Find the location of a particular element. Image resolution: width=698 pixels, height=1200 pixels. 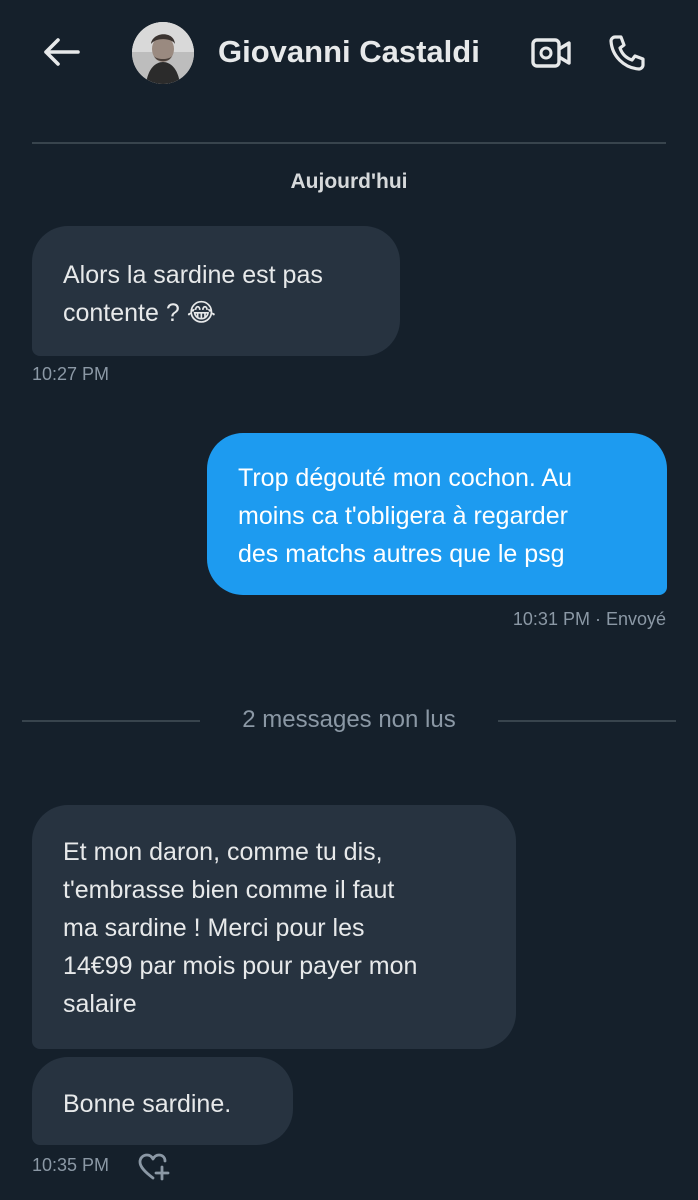

heart-plus-icon is located at coordinates (154, 1167).